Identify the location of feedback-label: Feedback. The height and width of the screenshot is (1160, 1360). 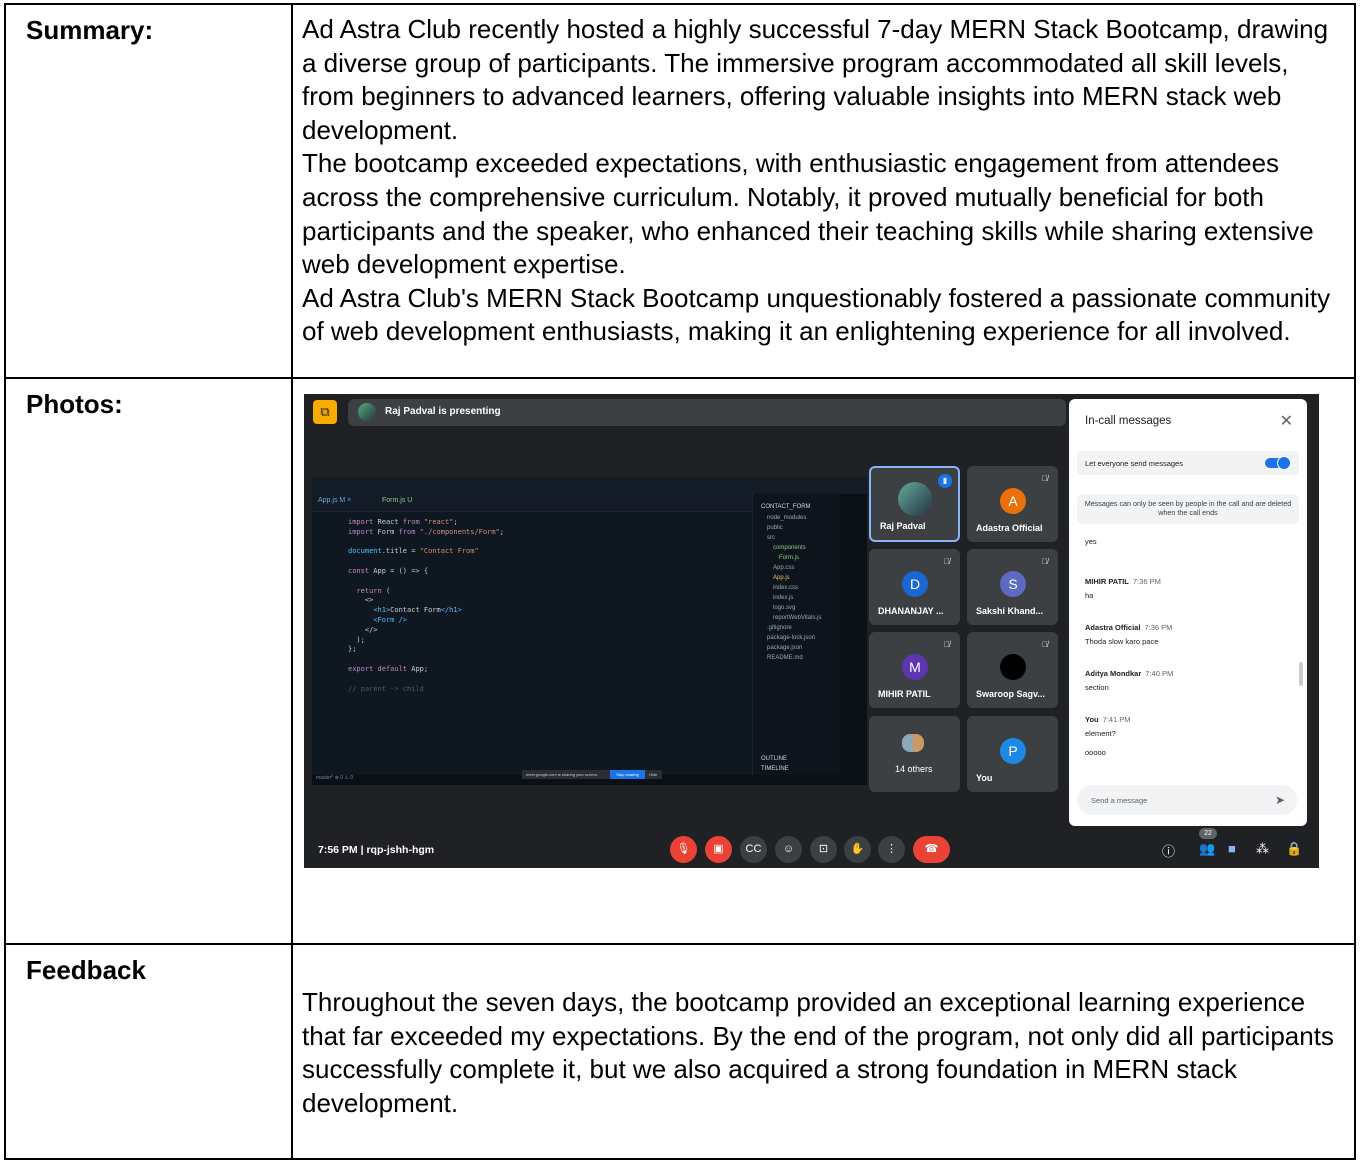
(148, 1051).